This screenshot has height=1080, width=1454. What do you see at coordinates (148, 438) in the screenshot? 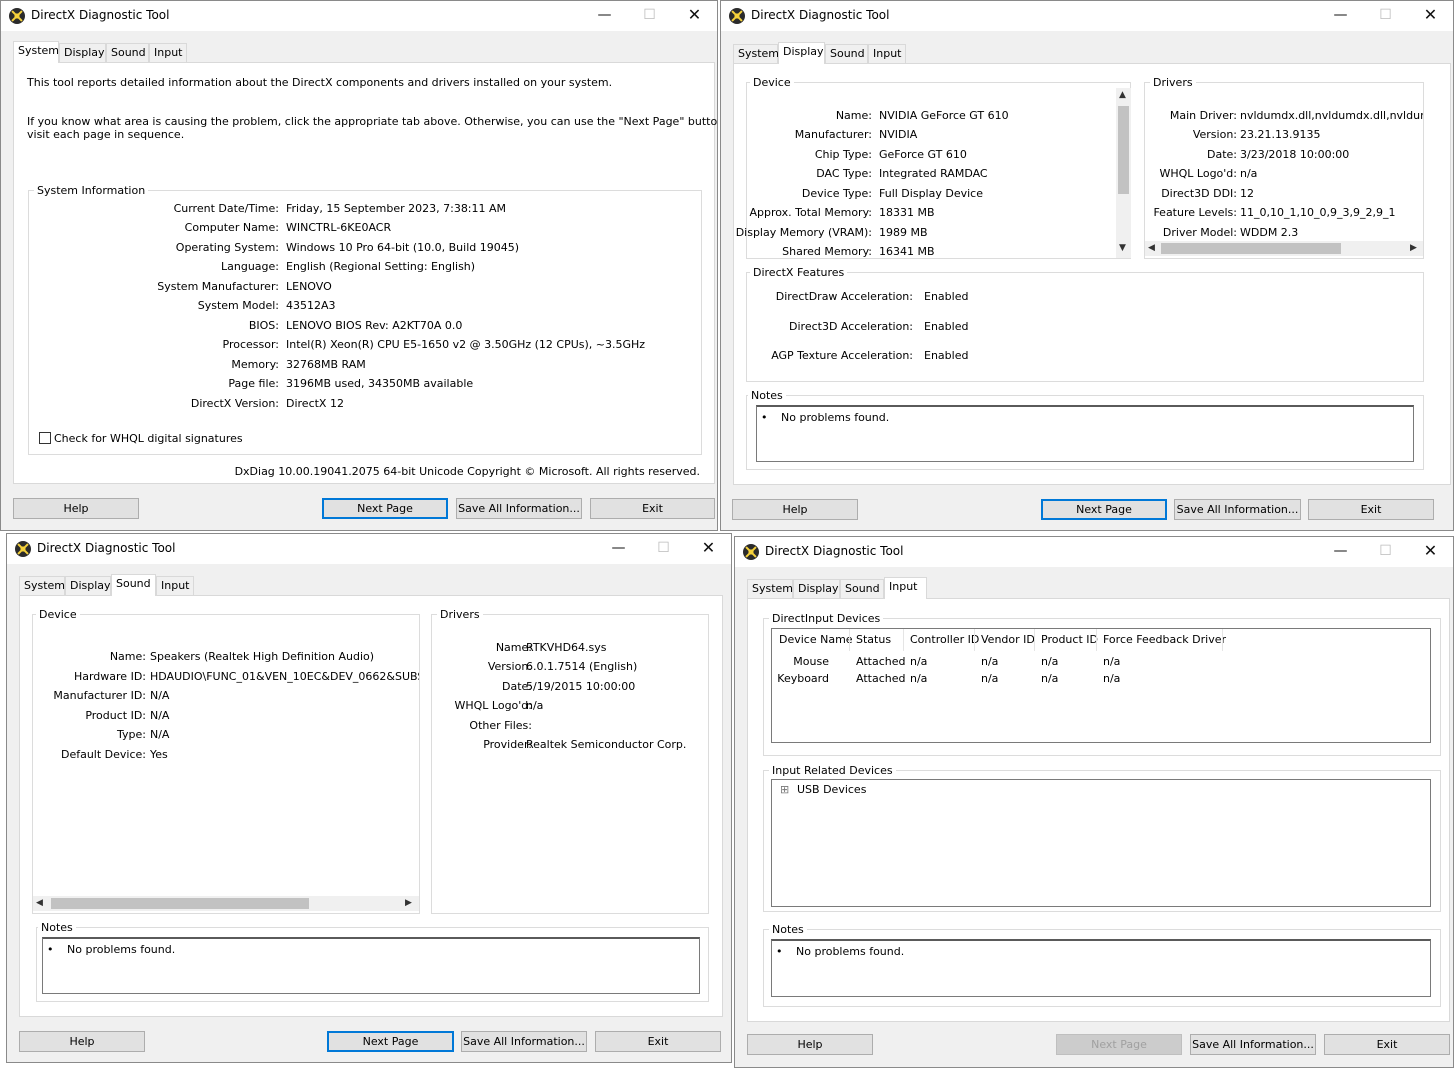
I see `whql-checkbox-label: Check for WHQL digital signatures` at bounding box center [148, 438].